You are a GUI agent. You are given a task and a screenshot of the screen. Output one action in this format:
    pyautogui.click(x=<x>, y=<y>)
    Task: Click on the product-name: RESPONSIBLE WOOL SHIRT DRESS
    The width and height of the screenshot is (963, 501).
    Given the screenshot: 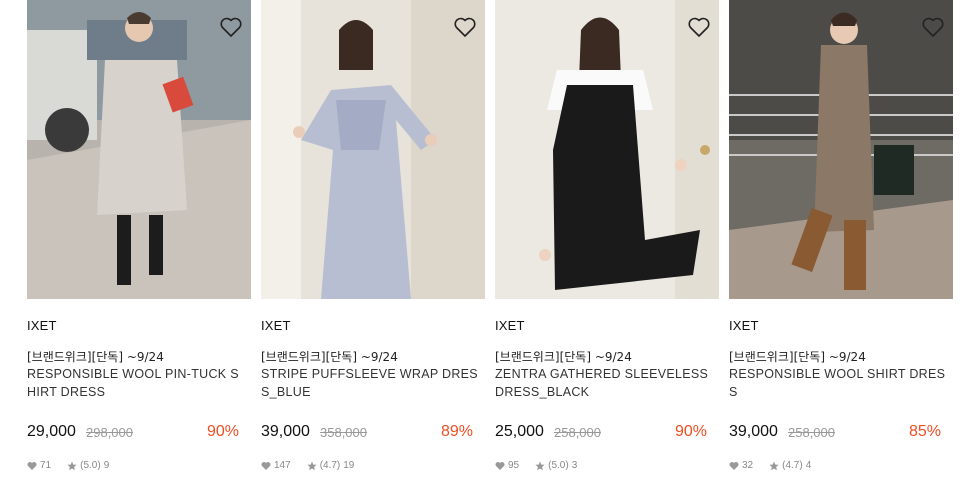 What is the action you would take?
    pyautogui.click(x=839, y=383)
    